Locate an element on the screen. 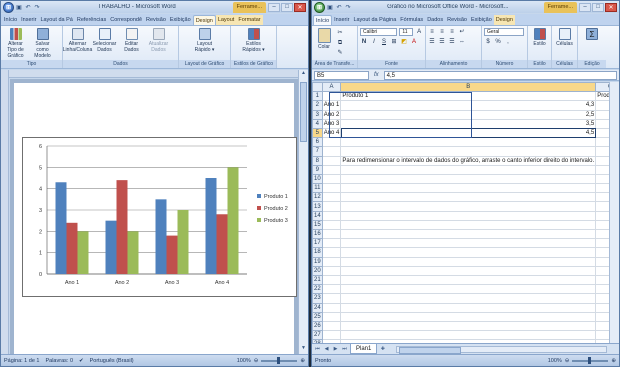  tab-layout-pagina: Layout da Pá is located at coordinates (56, 20).